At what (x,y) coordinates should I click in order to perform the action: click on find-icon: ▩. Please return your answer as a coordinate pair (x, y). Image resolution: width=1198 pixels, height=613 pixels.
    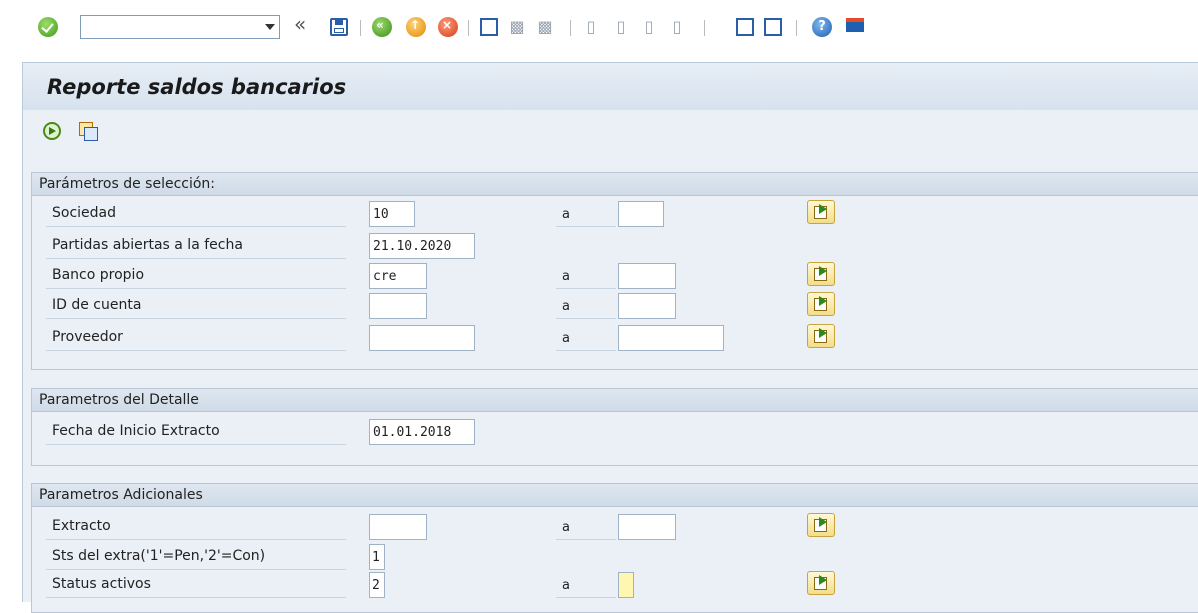
    Looking at the image, I should click on (517, 27).